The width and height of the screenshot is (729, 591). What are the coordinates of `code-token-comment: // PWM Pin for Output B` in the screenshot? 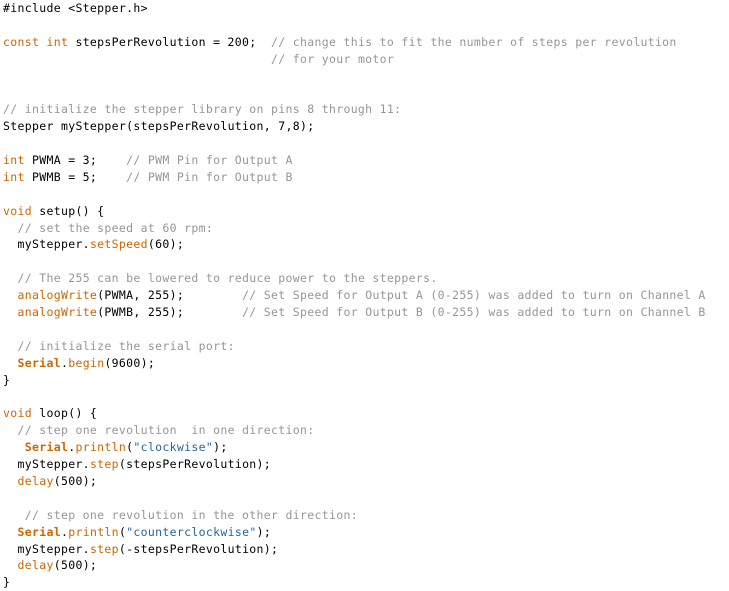 It's located at (209, 176).